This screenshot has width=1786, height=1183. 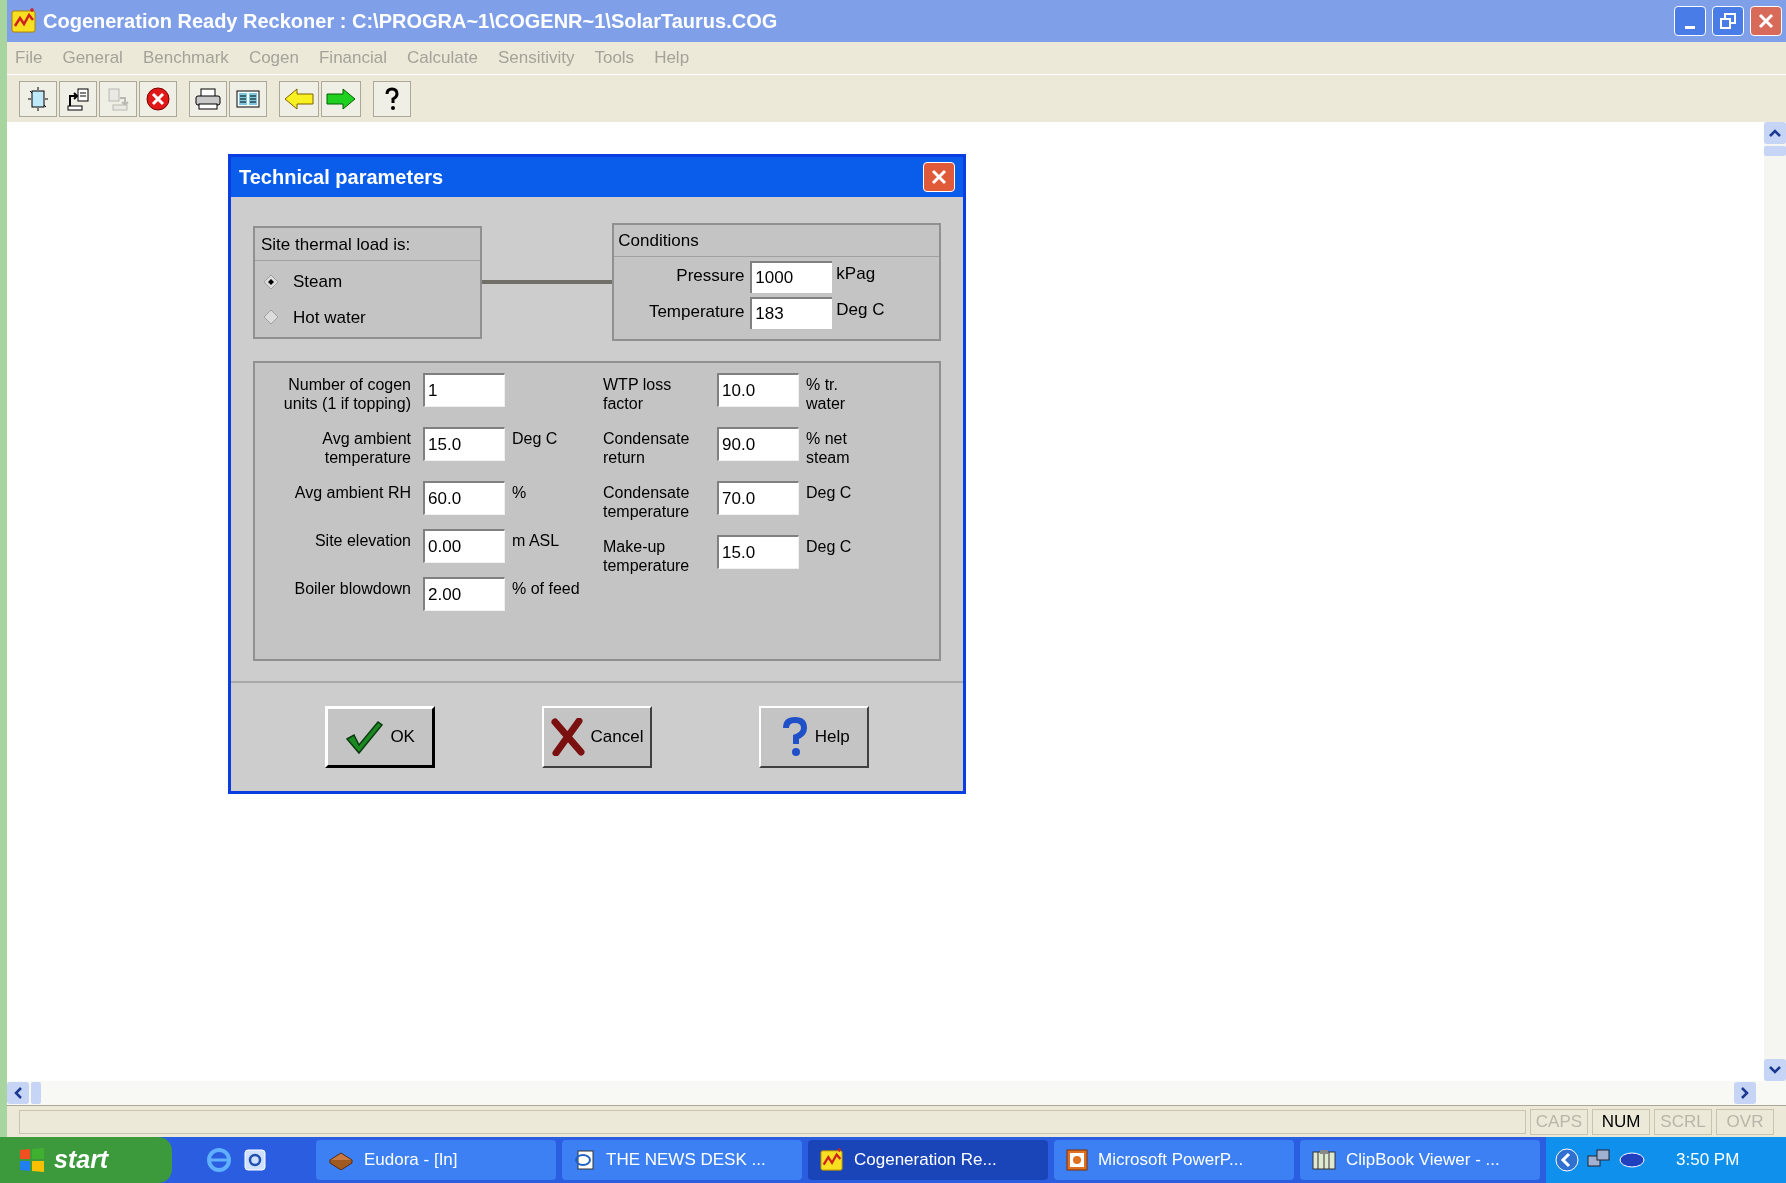 I want to click on unit-label: %, so click(x=520, y=492).